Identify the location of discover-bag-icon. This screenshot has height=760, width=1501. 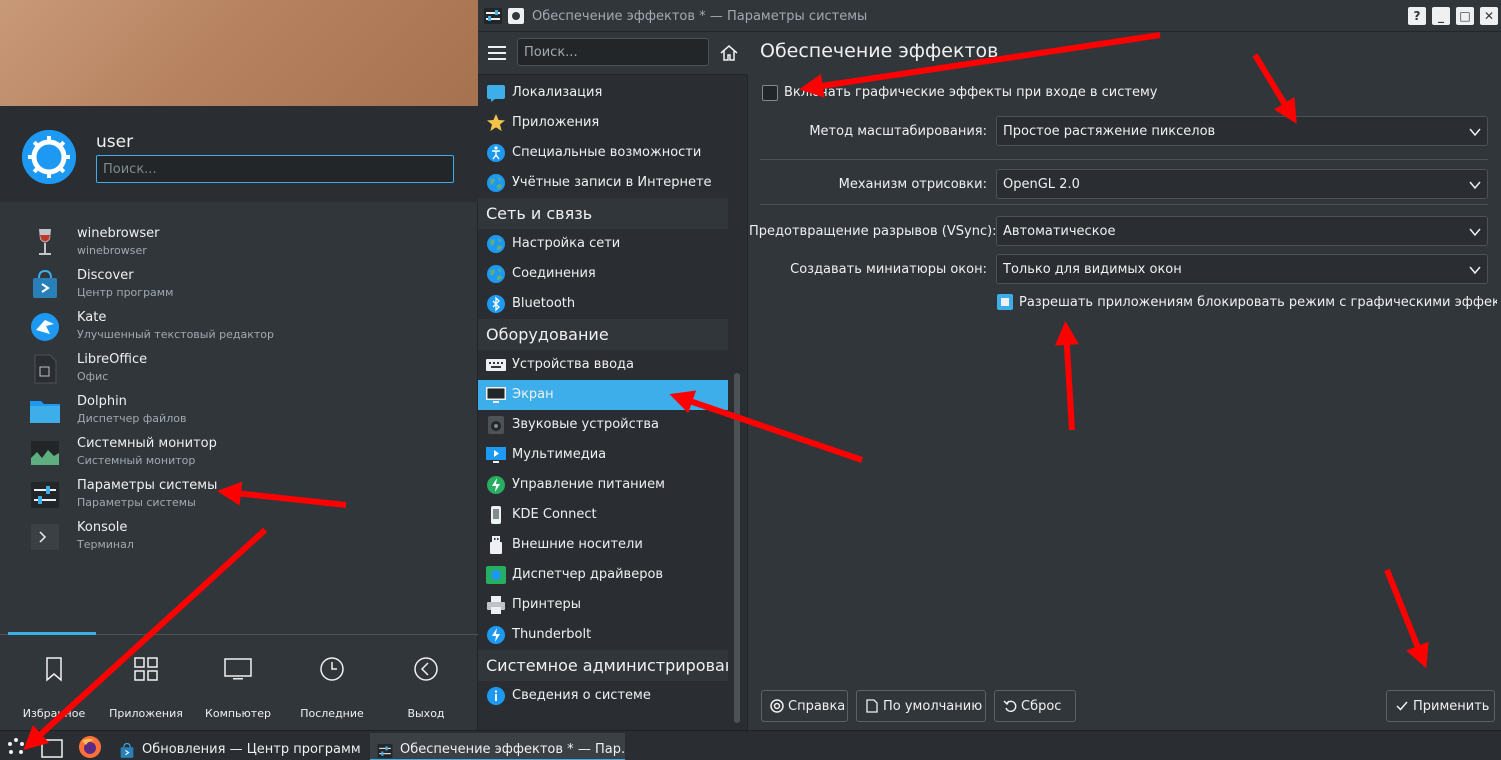
(45, 285).